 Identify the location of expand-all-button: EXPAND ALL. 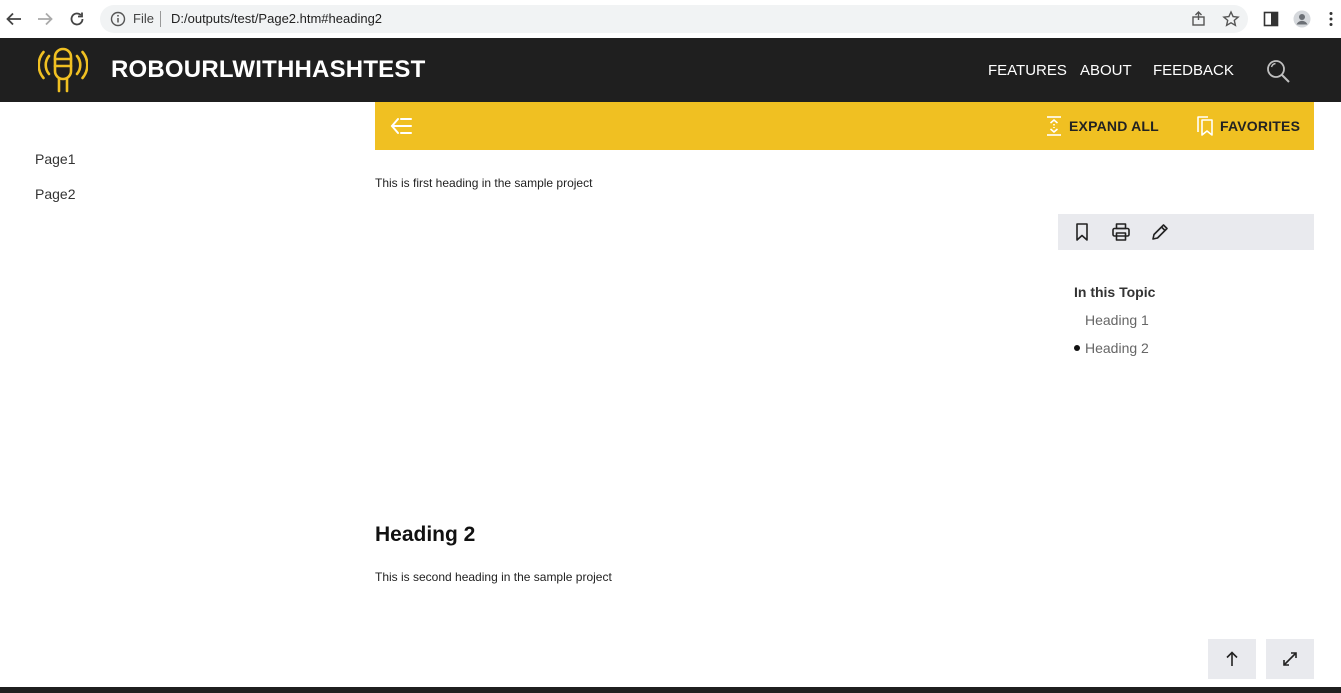
(1101, 126).